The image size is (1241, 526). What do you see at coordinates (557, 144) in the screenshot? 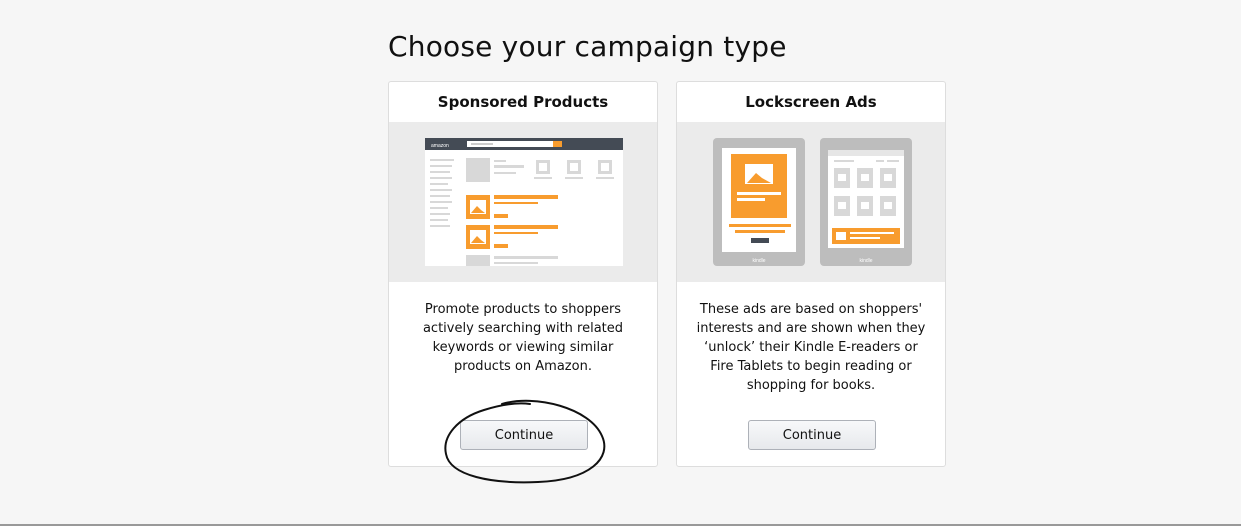
I see `search-icon` at bounding box center [557, 144].